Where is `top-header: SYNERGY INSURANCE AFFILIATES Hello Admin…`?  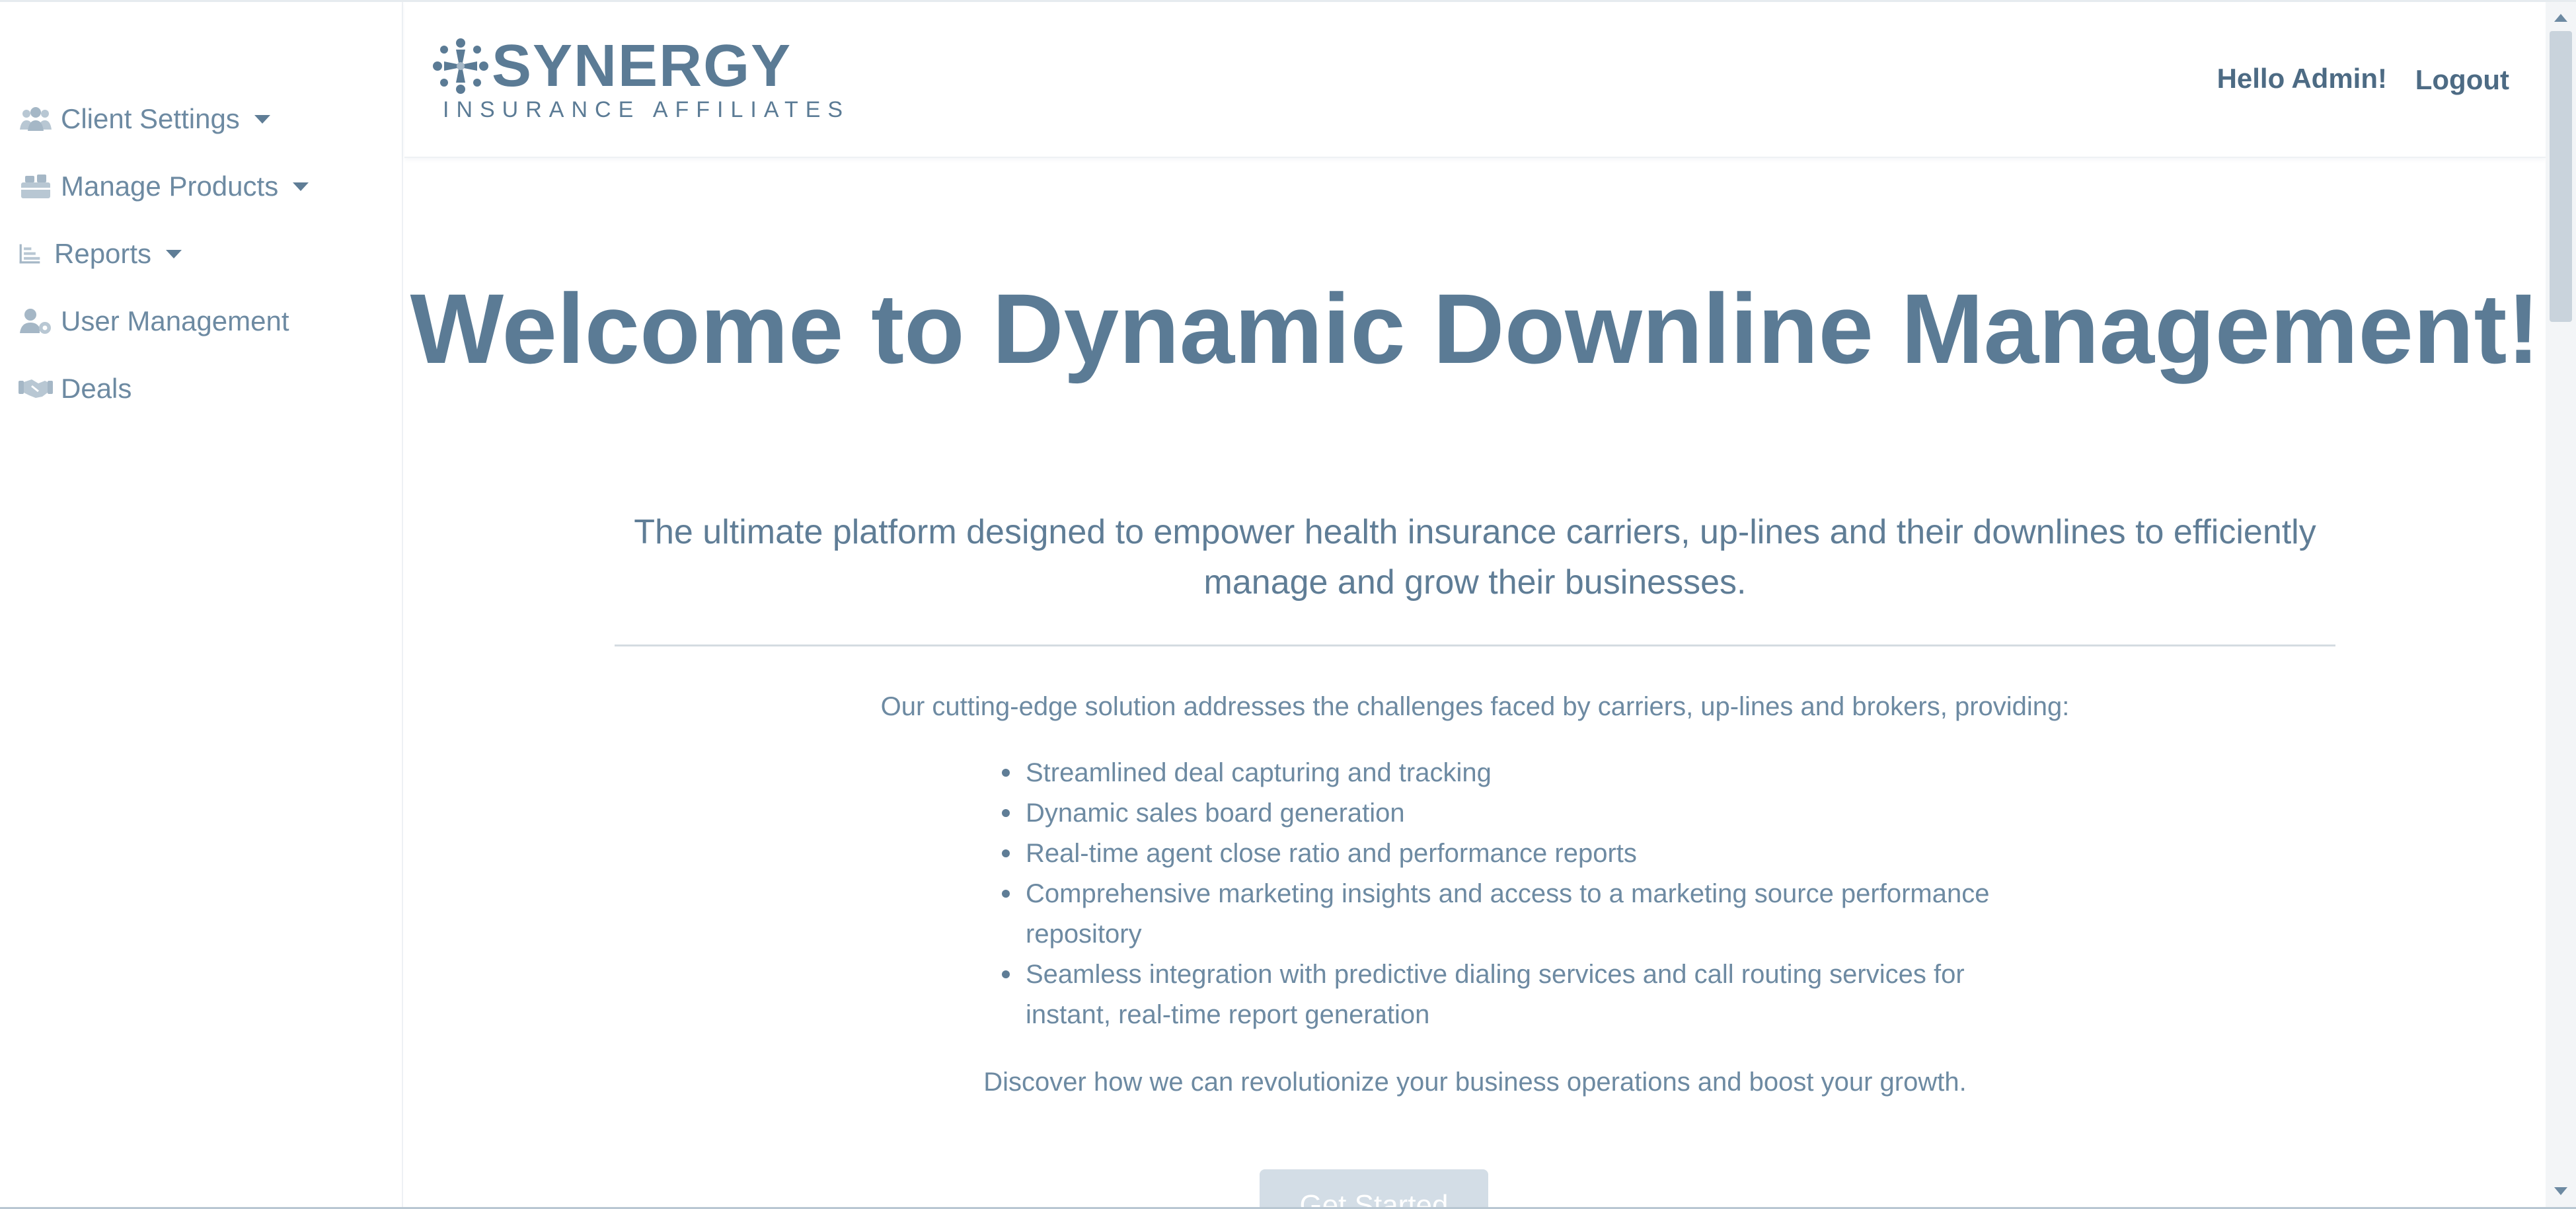
top-header: SYNERGY INSURANCE AFFILIATES Hello Admin… is located at coordinates (1475, 80).